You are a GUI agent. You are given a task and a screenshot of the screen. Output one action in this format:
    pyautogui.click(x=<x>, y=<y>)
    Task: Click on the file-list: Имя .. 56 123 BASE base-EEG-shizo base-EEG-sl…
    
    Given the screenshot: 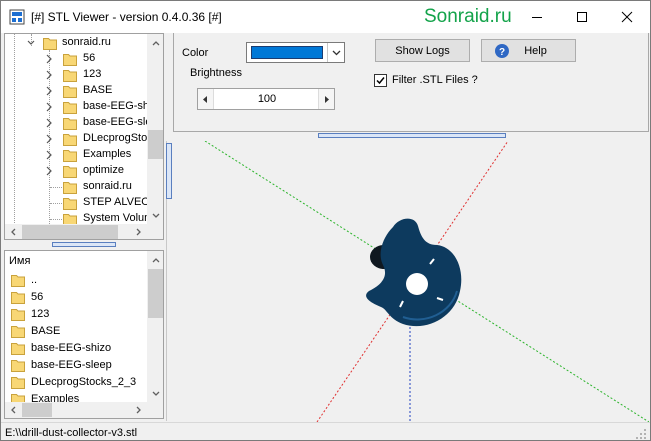 What is the action you would take?
    pyautogui.click(x=84, y=334)
    